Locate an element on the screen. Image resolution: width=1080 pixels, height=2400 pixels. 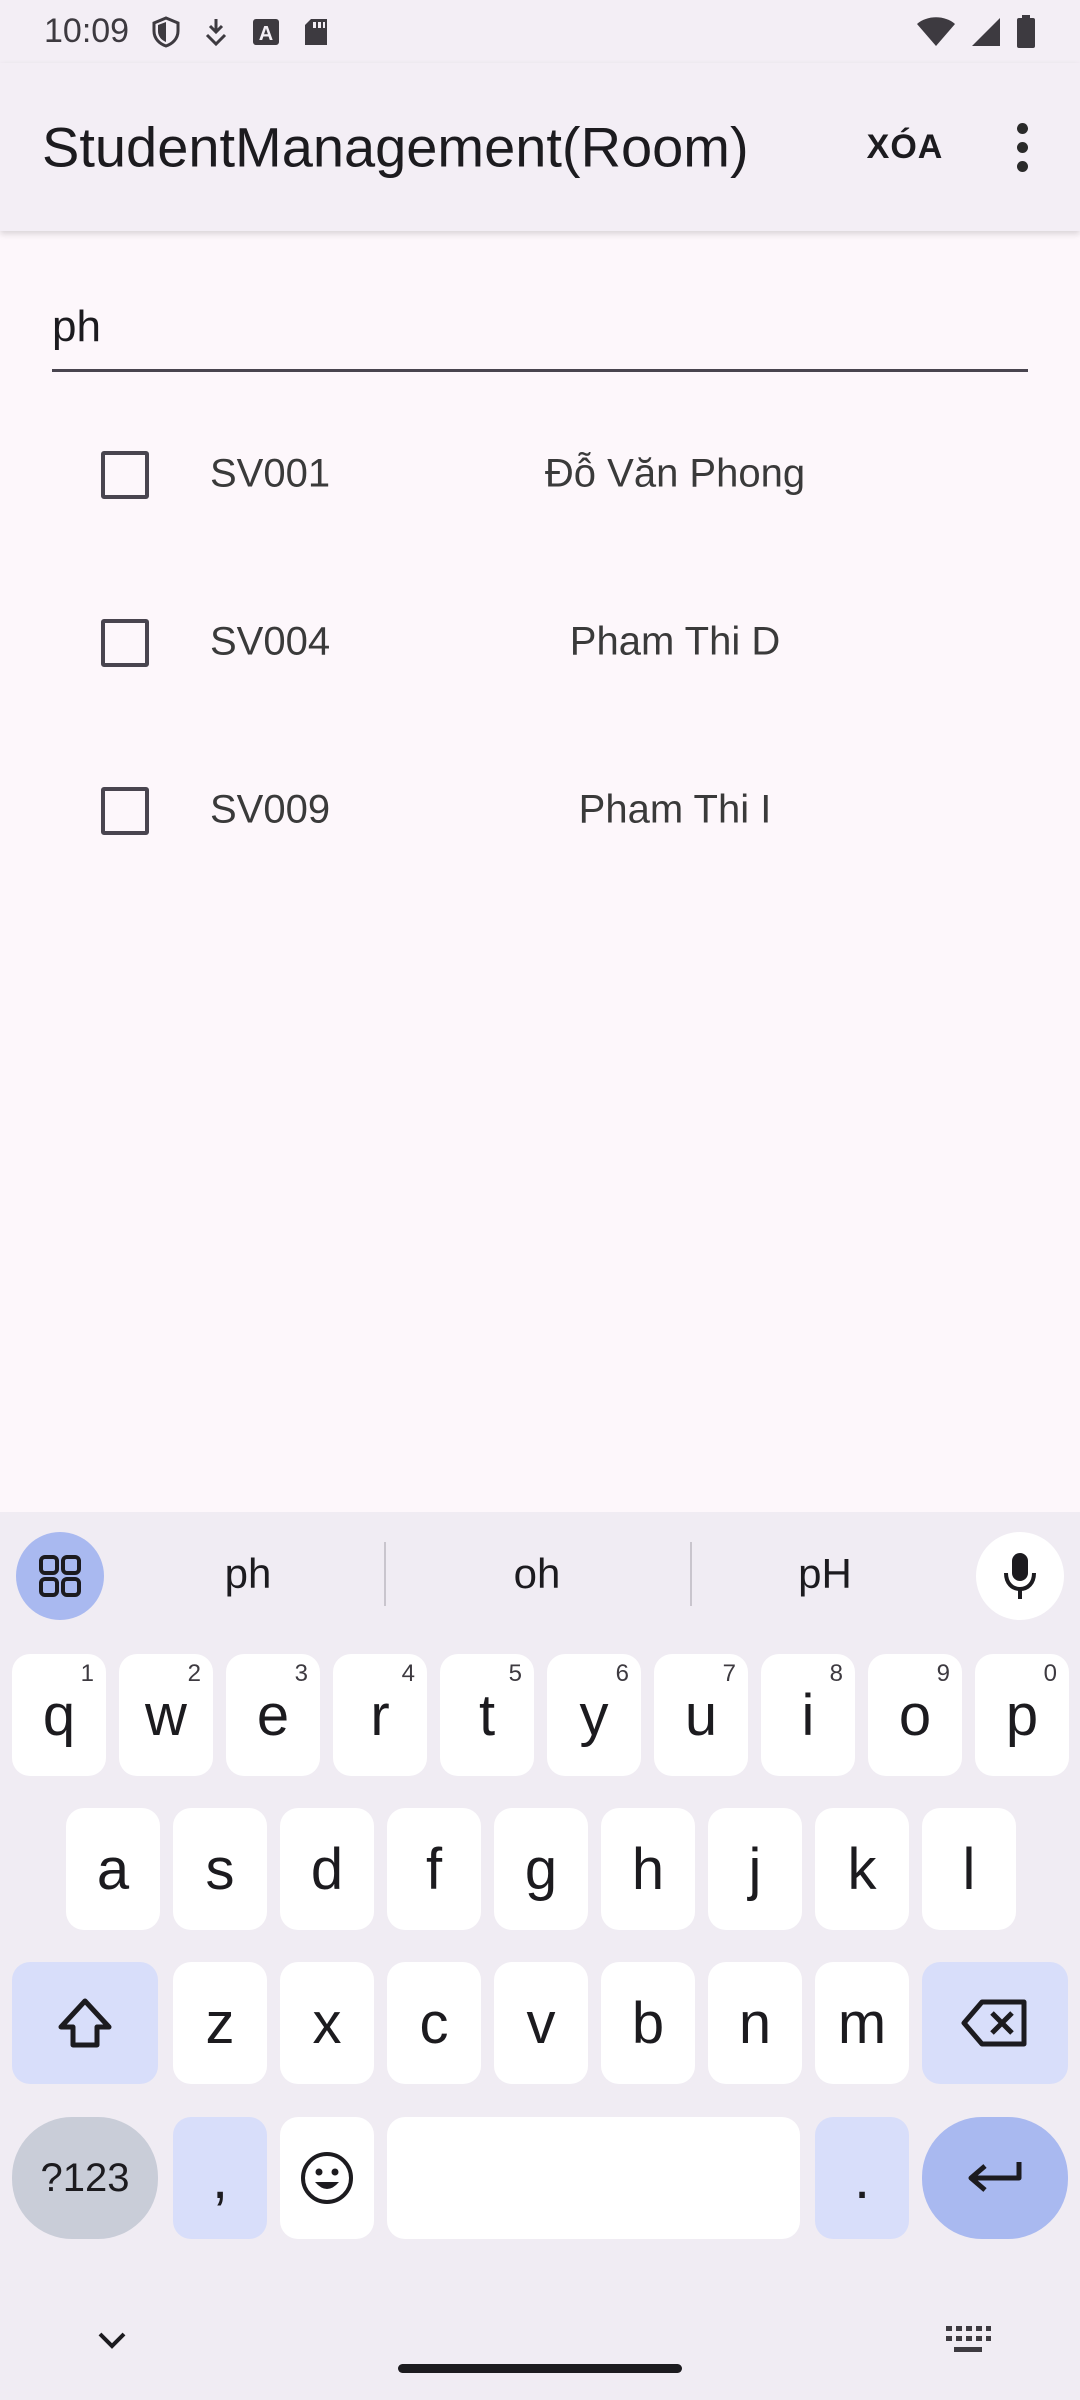
sd-card-icon is located at coordinates (316, 32).